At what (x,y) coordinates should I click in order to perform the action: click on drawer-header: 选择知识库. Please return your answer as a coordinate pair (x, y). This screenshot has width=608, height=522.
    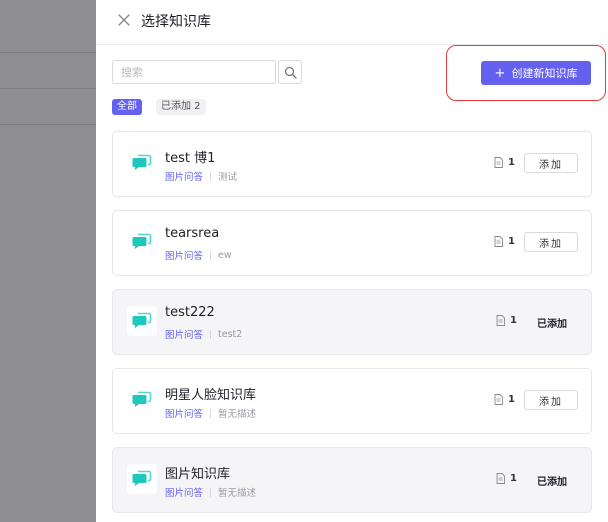
    Looking at the image, I should click on (352, 22).